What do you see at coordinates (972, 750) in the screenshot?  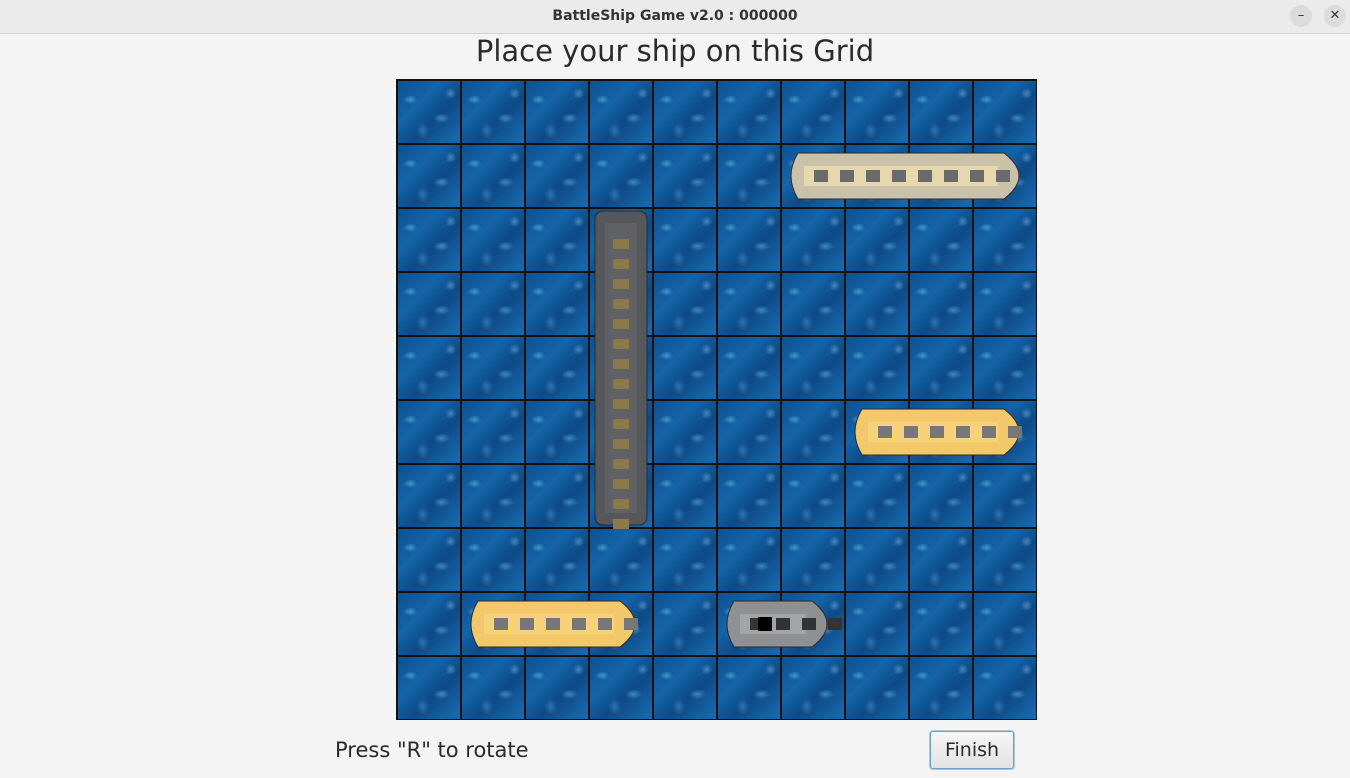 I see `finish-button: Finish` at bounding box center [972, 750].